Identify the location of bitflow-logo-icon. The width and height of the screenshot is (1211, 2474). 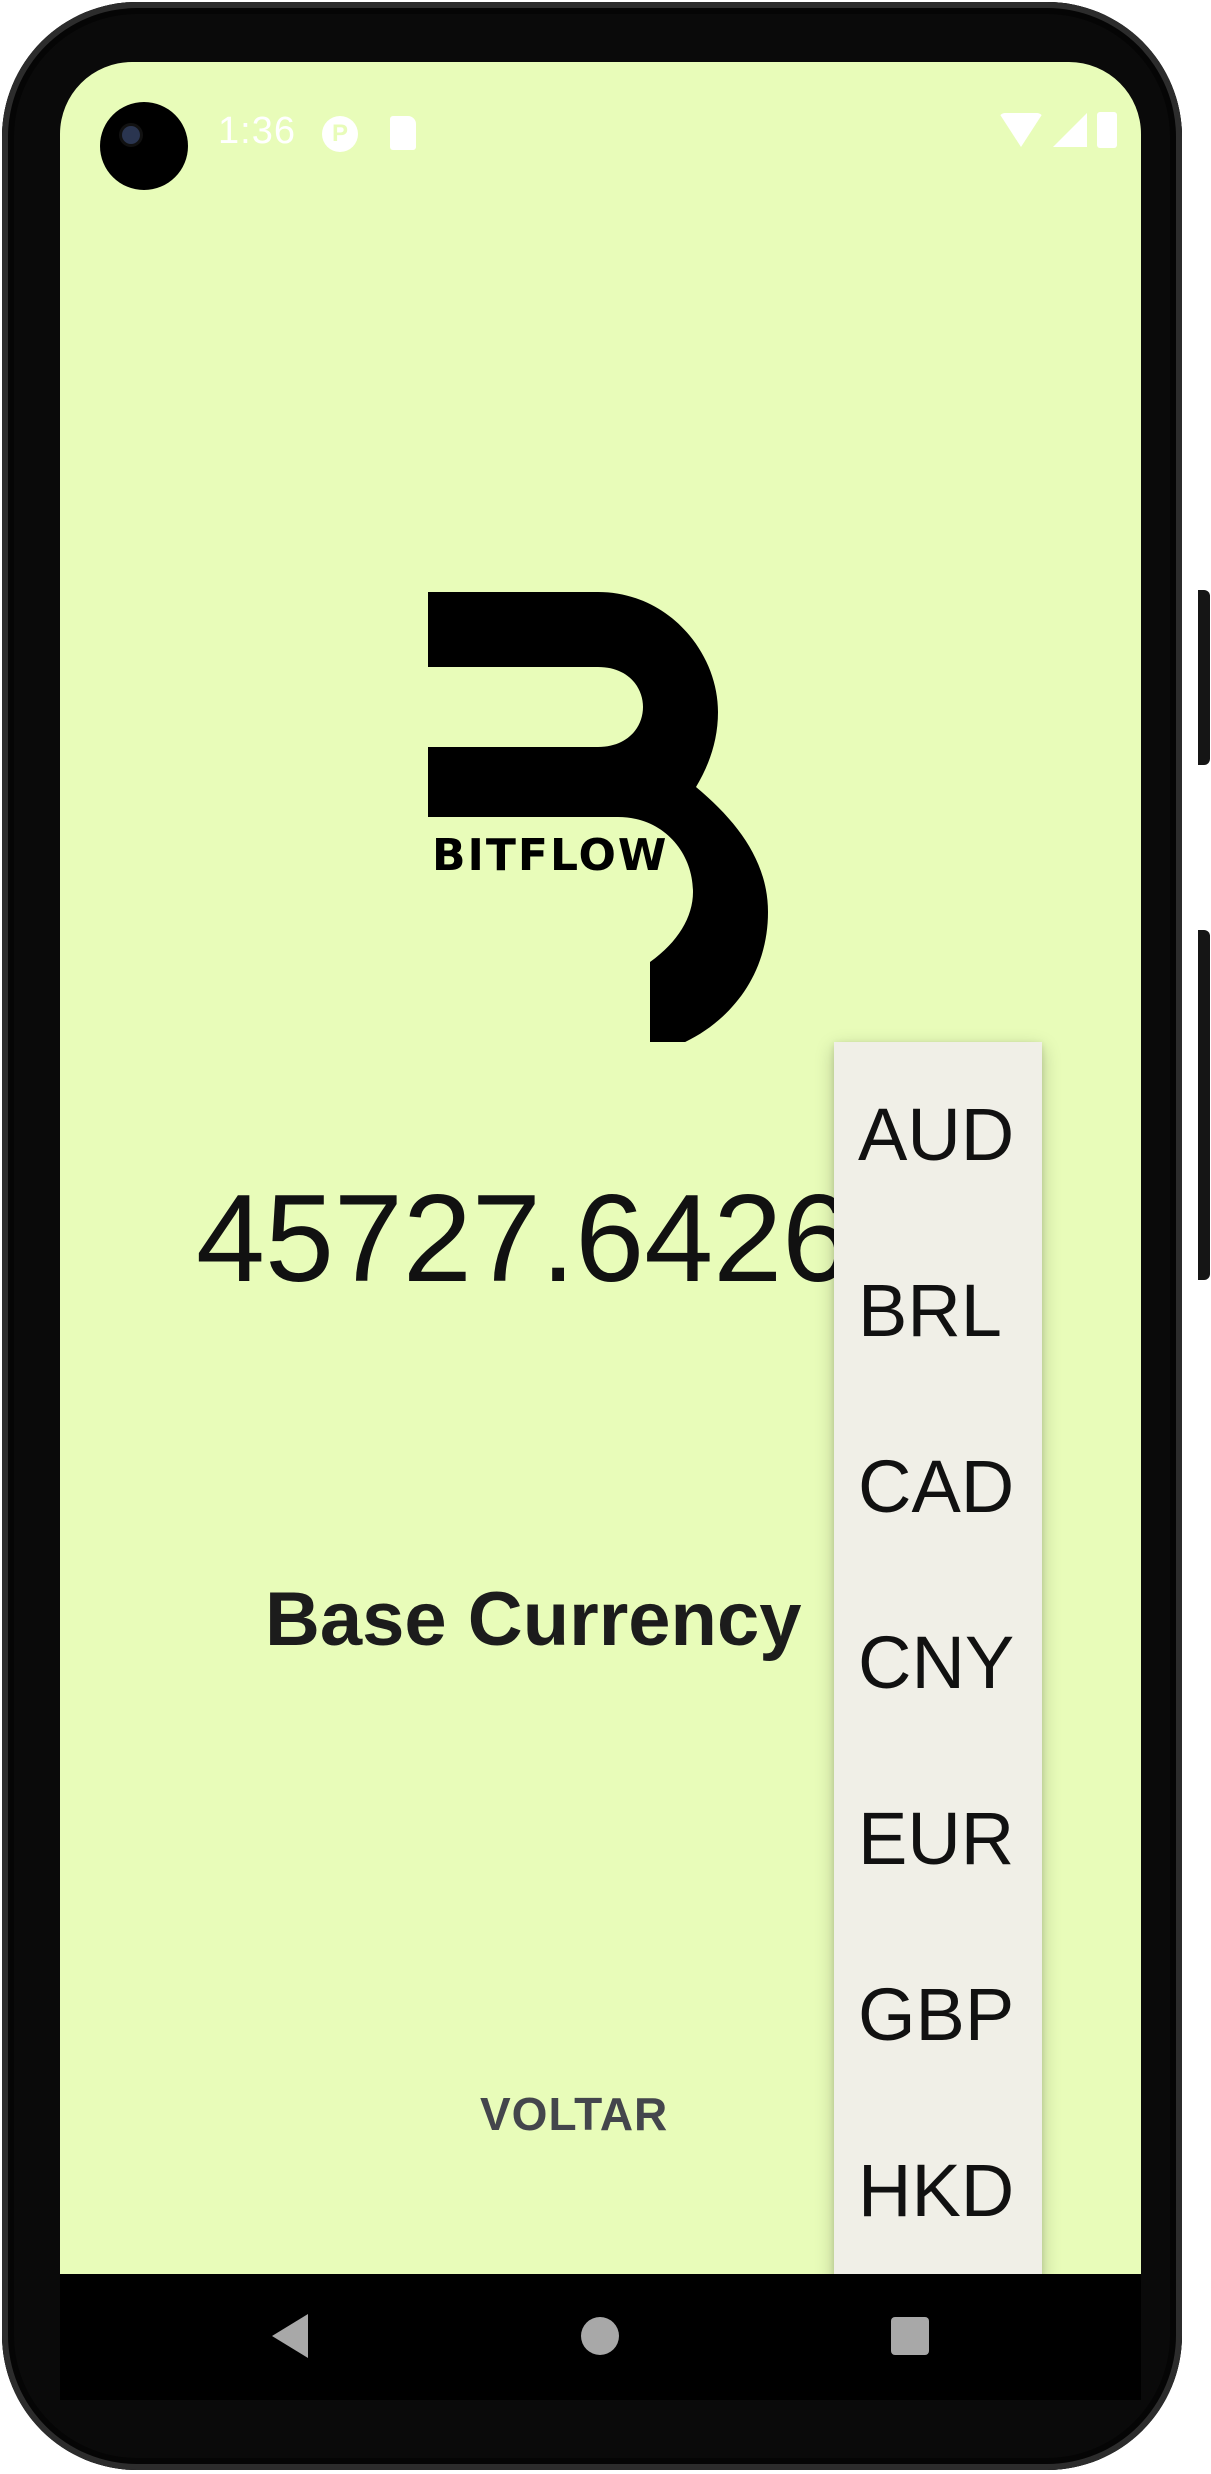
(628, 823).